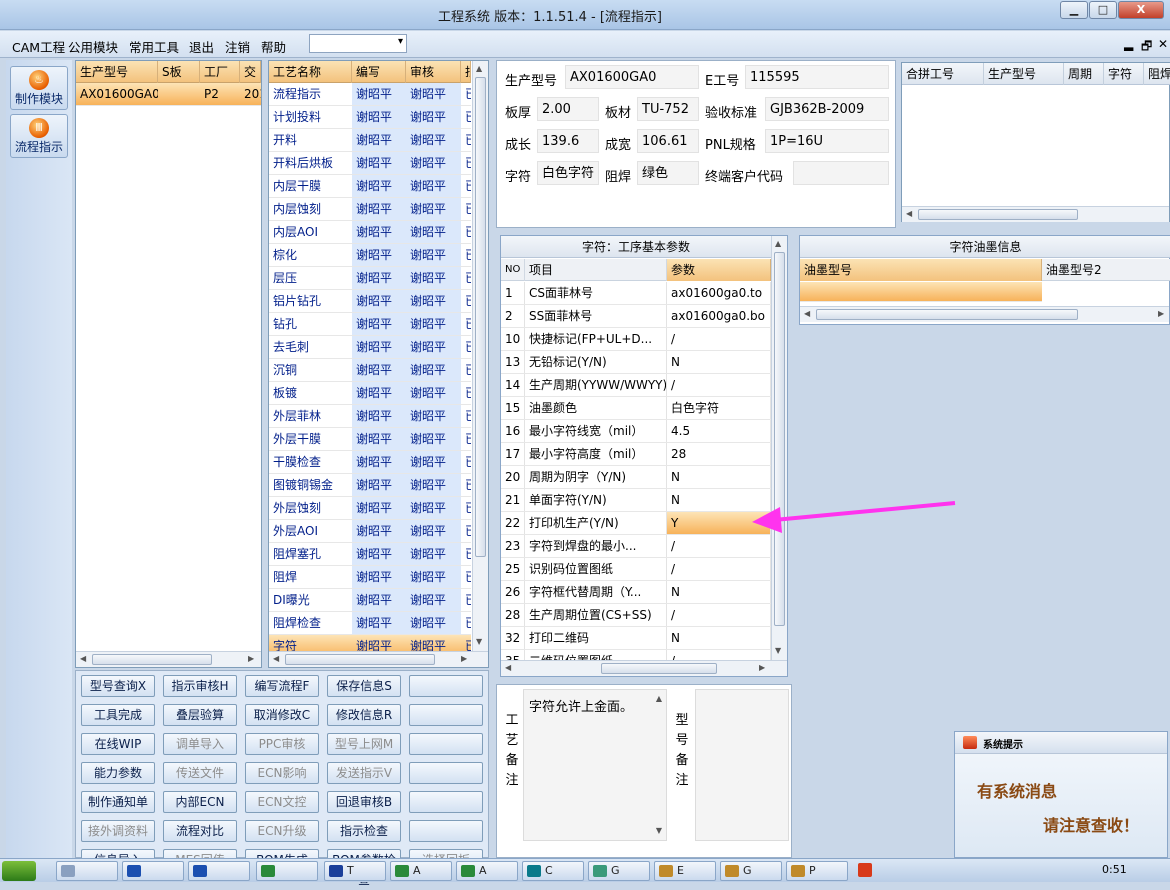 This screenshot has width=1170, height=890. What do you see at coordinates (154, 46) in the screenshot?
I see `menu-tools: 常用工具` at bounding box center [154, 46].